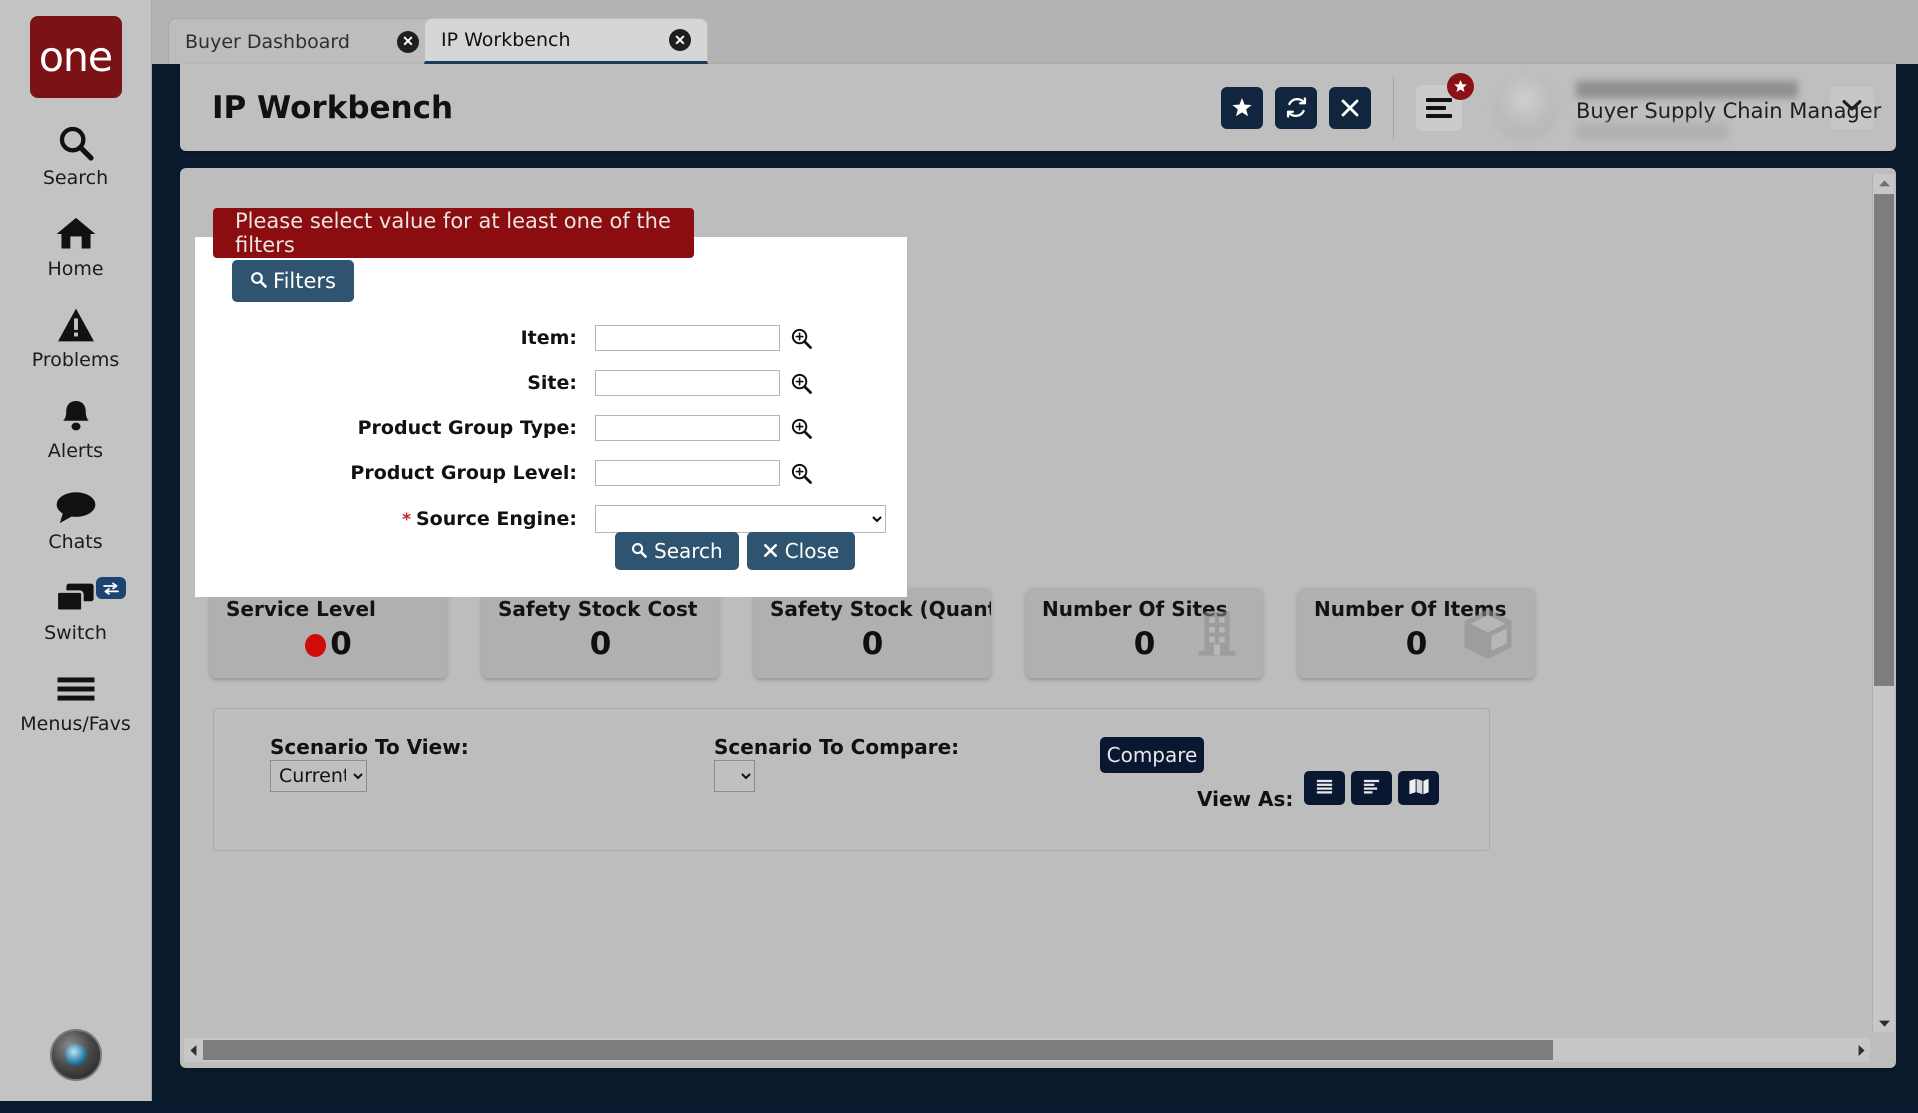  What do you see at coordinates (1884, 1023) in the screenshot?
I see `caret-down-icon` at bounding box center [1884, 1023].